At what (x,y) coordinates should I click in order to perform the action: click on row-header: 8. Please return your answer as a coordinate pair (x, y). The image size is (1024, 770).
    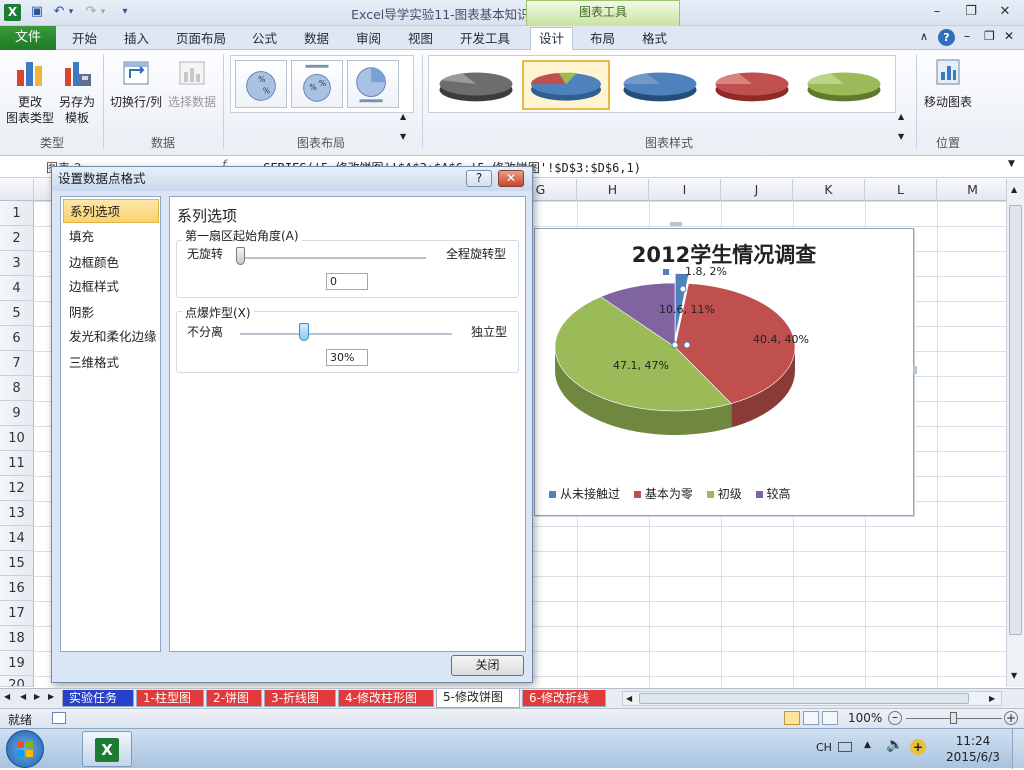
    Looking at the image, I should click on (17, 388).